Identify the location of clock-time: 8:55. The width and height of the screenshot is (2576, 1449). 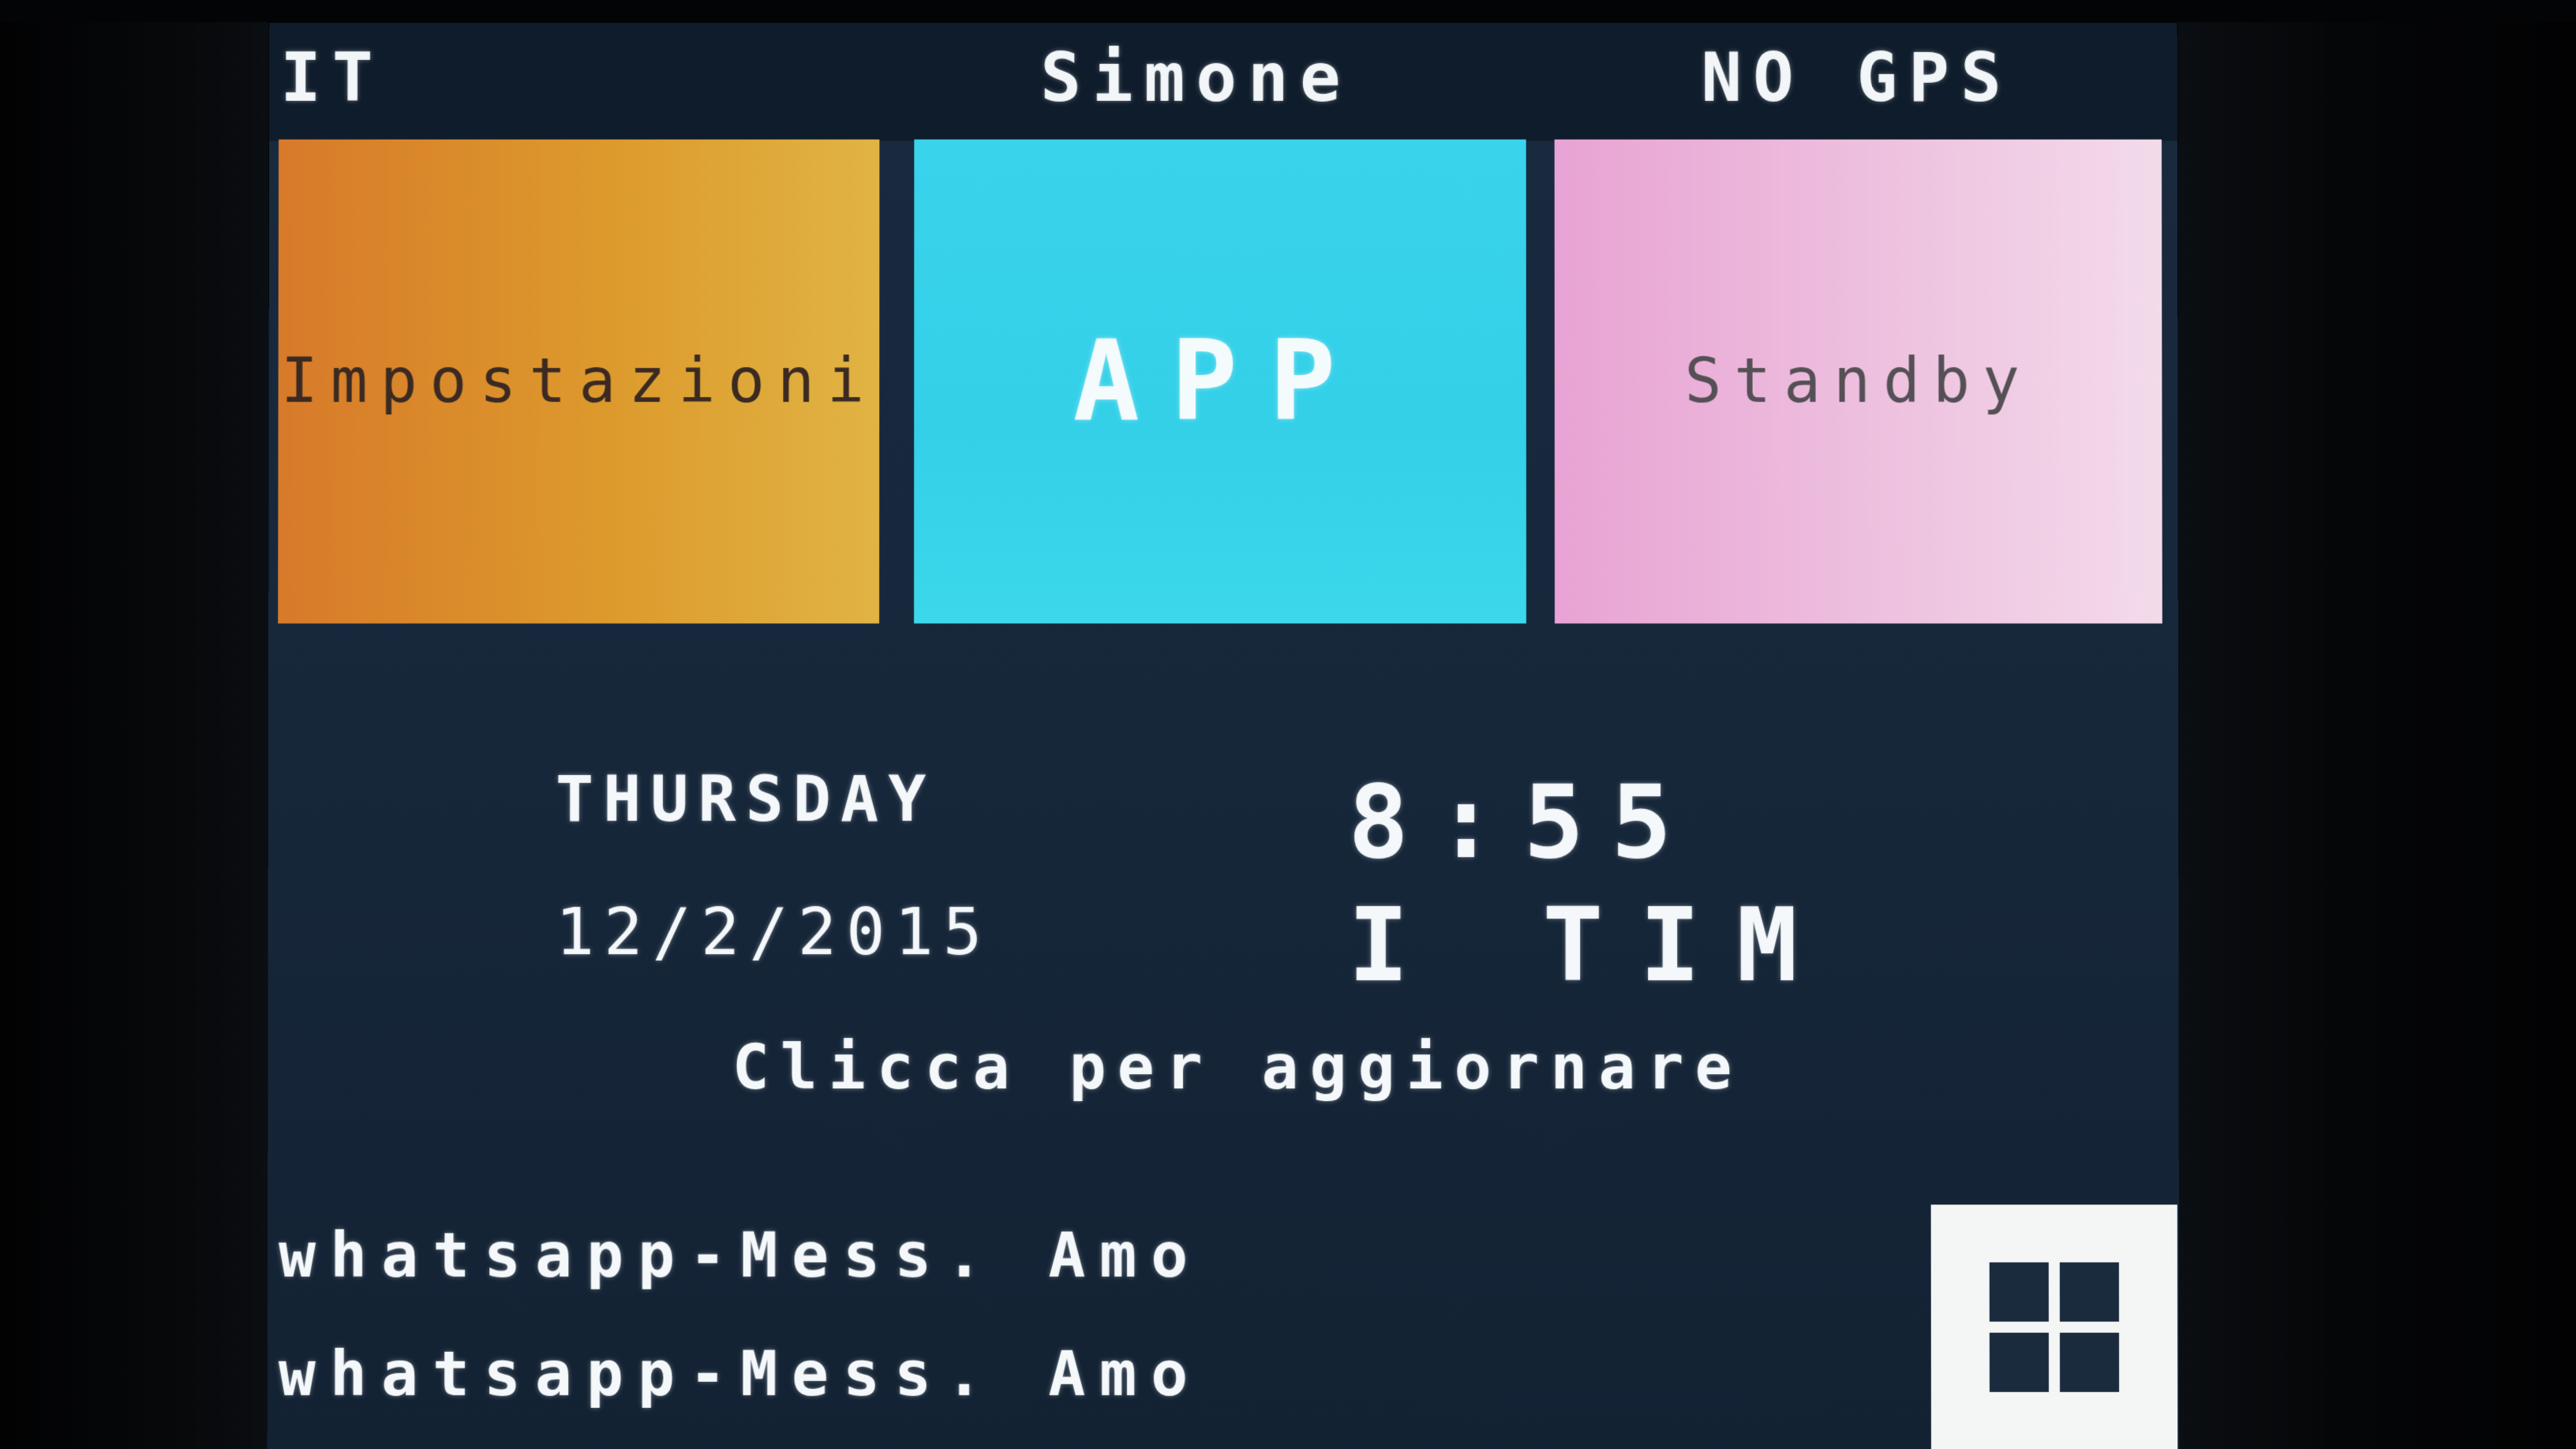
(1523, 823).